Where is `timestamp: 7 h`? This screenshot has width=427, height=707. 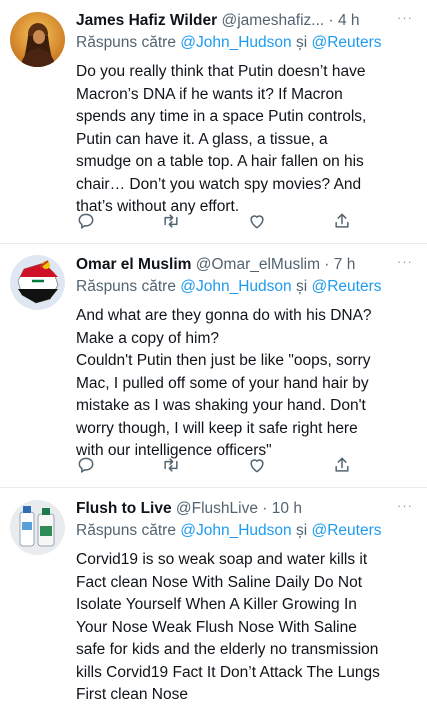
timestamp: 7 h is located at coordinates (345, 264).